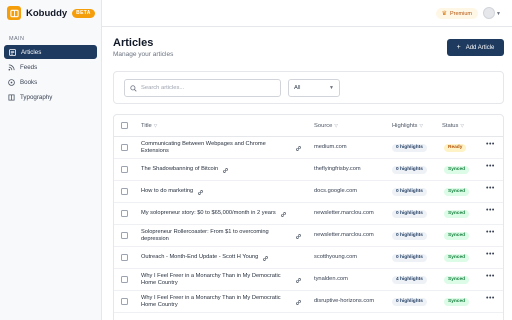 The width and height of the screenshot is (512, 320). Describe the element at coordinates (143, 54) in the screenshot. I see `page-subtitle: Manage your articles` at that location.